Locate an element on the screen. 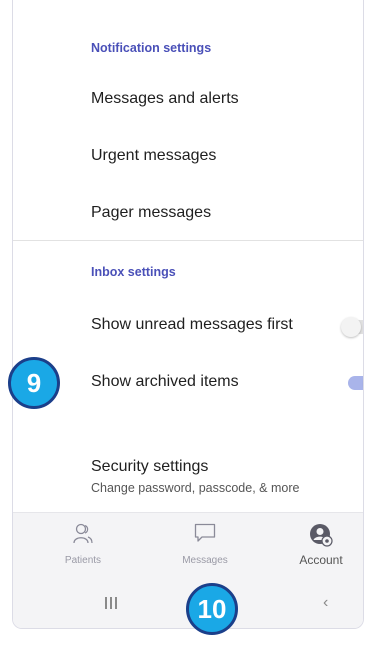  section-divider is located at coordinates (188, 240).